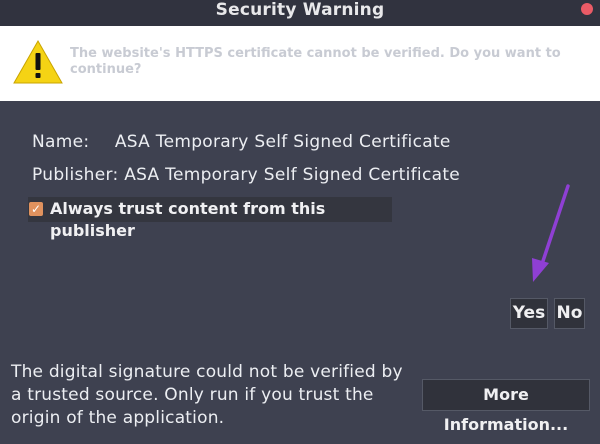  What do you see at coordinates (188, 219) in the screenshot?
I see `always-trust-label: Always trust content from this publisher` at bounding box center [188, 219].